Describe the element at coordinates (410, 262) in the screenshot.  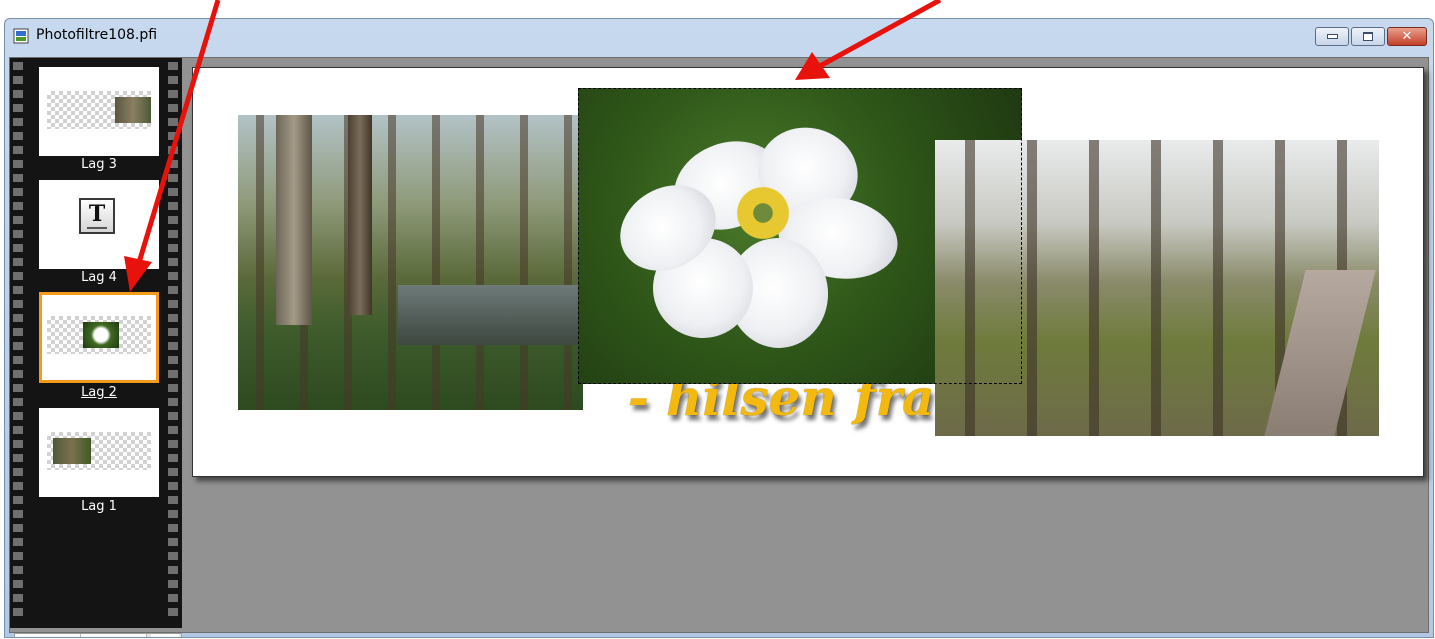
I see `forest-stream-photo` at that location.